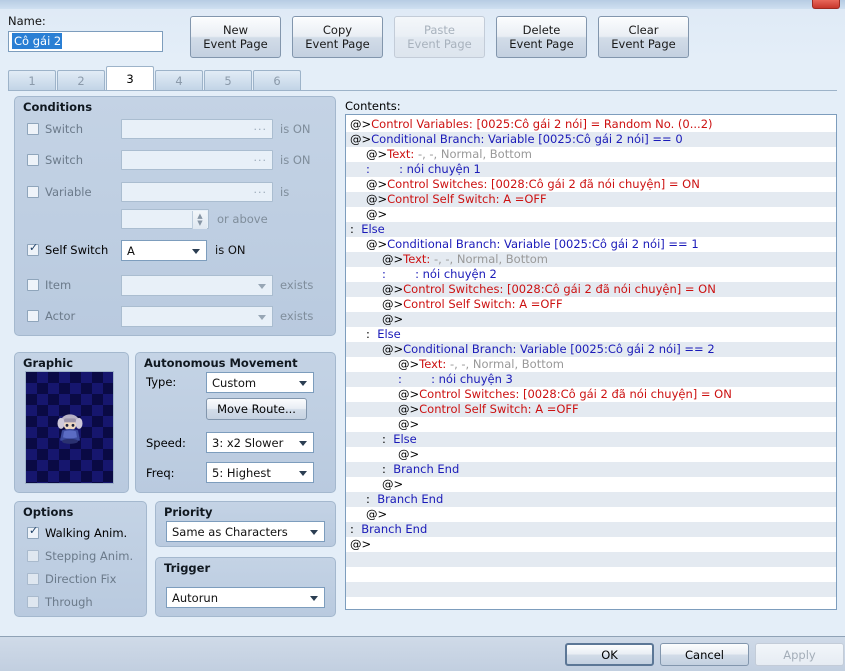 The width and height of the screenshot is (845, 671). I want to click on clear-event-page-line2: Event Page, so click(643, 44).